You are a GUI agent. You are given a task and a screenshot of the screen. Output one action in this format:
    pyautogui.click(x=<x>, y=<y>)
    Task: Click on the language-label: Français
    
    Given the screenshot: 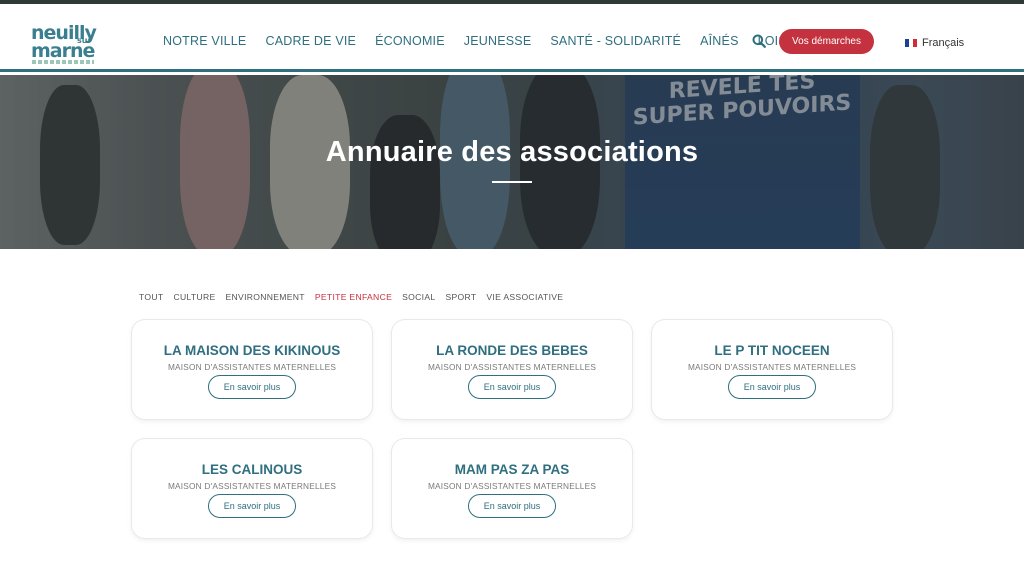 What is the action you would take?
    pyautogui.click(x=943, y=43)
    